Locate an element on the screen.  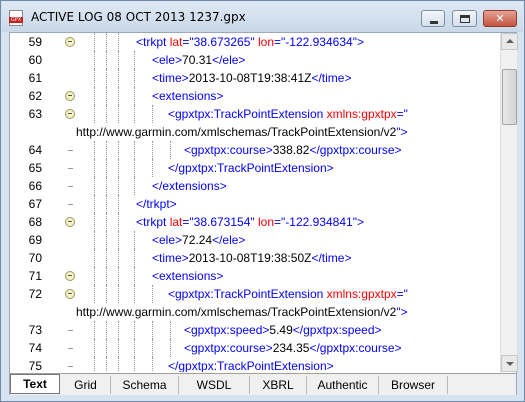
code-line: 61 <time>2013-10-08T19:38:41Z</time> is located at coordinates (255, 78).